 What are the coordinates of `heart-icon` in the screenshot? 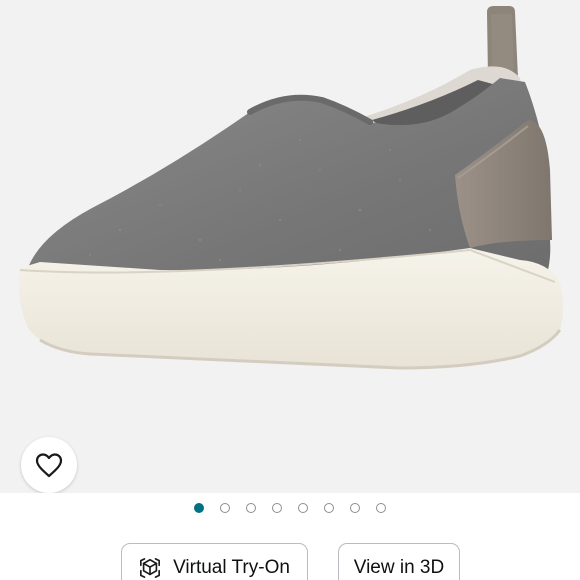 It's located at (49, 465).